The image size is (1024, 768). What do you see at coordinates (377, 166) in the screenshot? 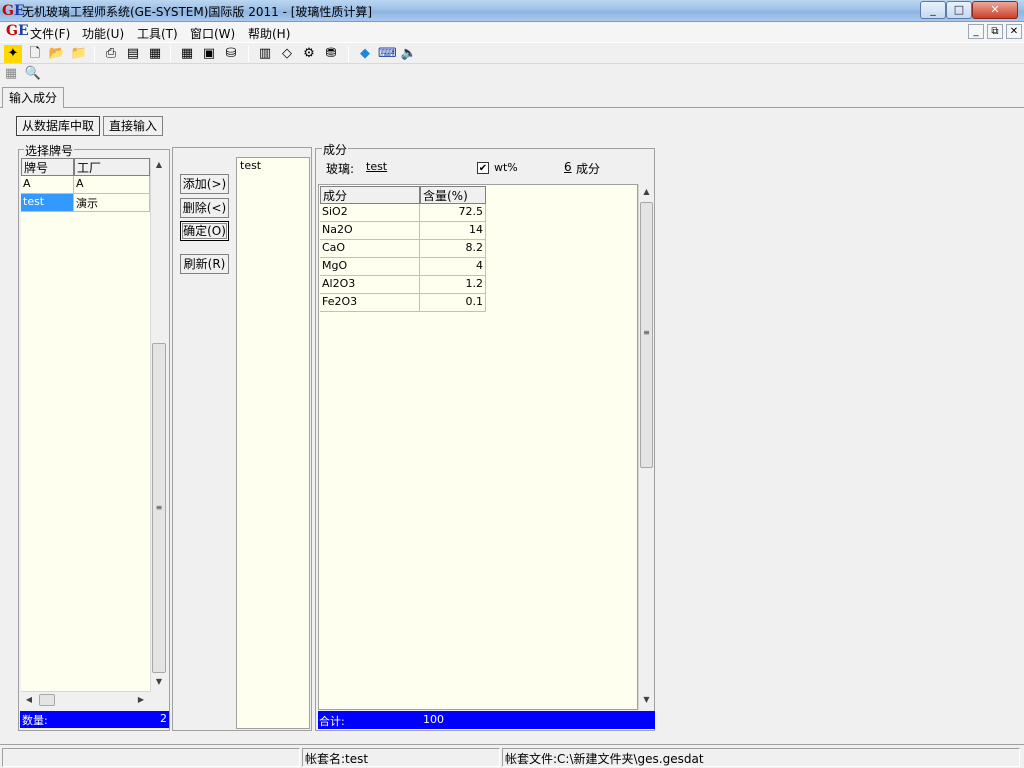
I see `glass-name: test` at bounding box center [377, 166].